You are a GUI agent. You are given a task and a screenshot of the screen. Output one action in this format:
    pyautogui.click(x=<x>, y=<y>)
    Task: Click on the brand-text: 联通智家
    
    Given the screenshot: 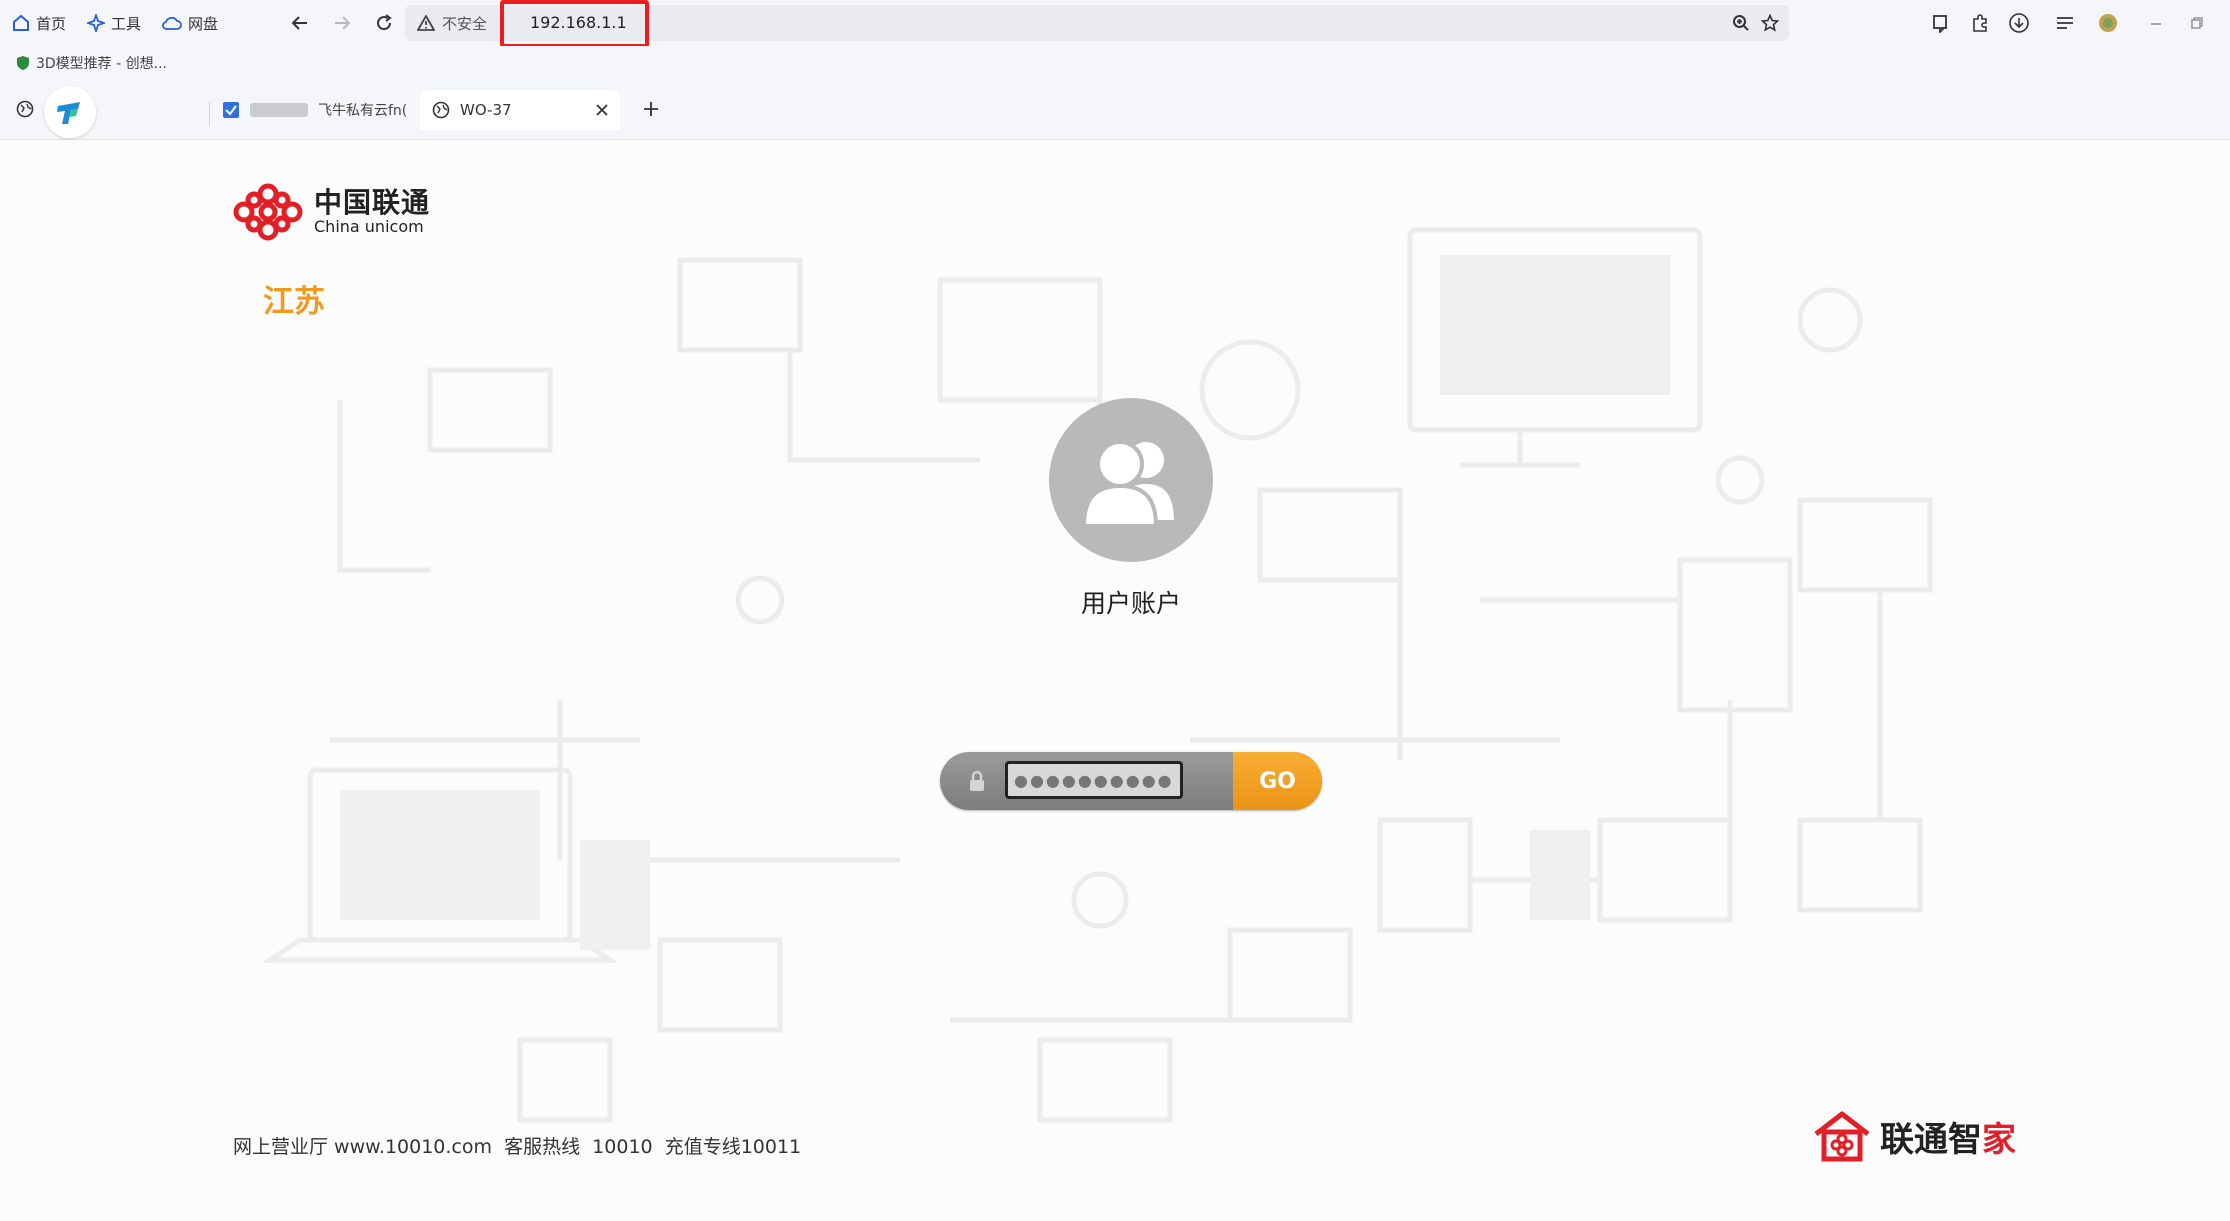 What is the action you would take?
    pyautogui.click(x=1948, y=1136)
    